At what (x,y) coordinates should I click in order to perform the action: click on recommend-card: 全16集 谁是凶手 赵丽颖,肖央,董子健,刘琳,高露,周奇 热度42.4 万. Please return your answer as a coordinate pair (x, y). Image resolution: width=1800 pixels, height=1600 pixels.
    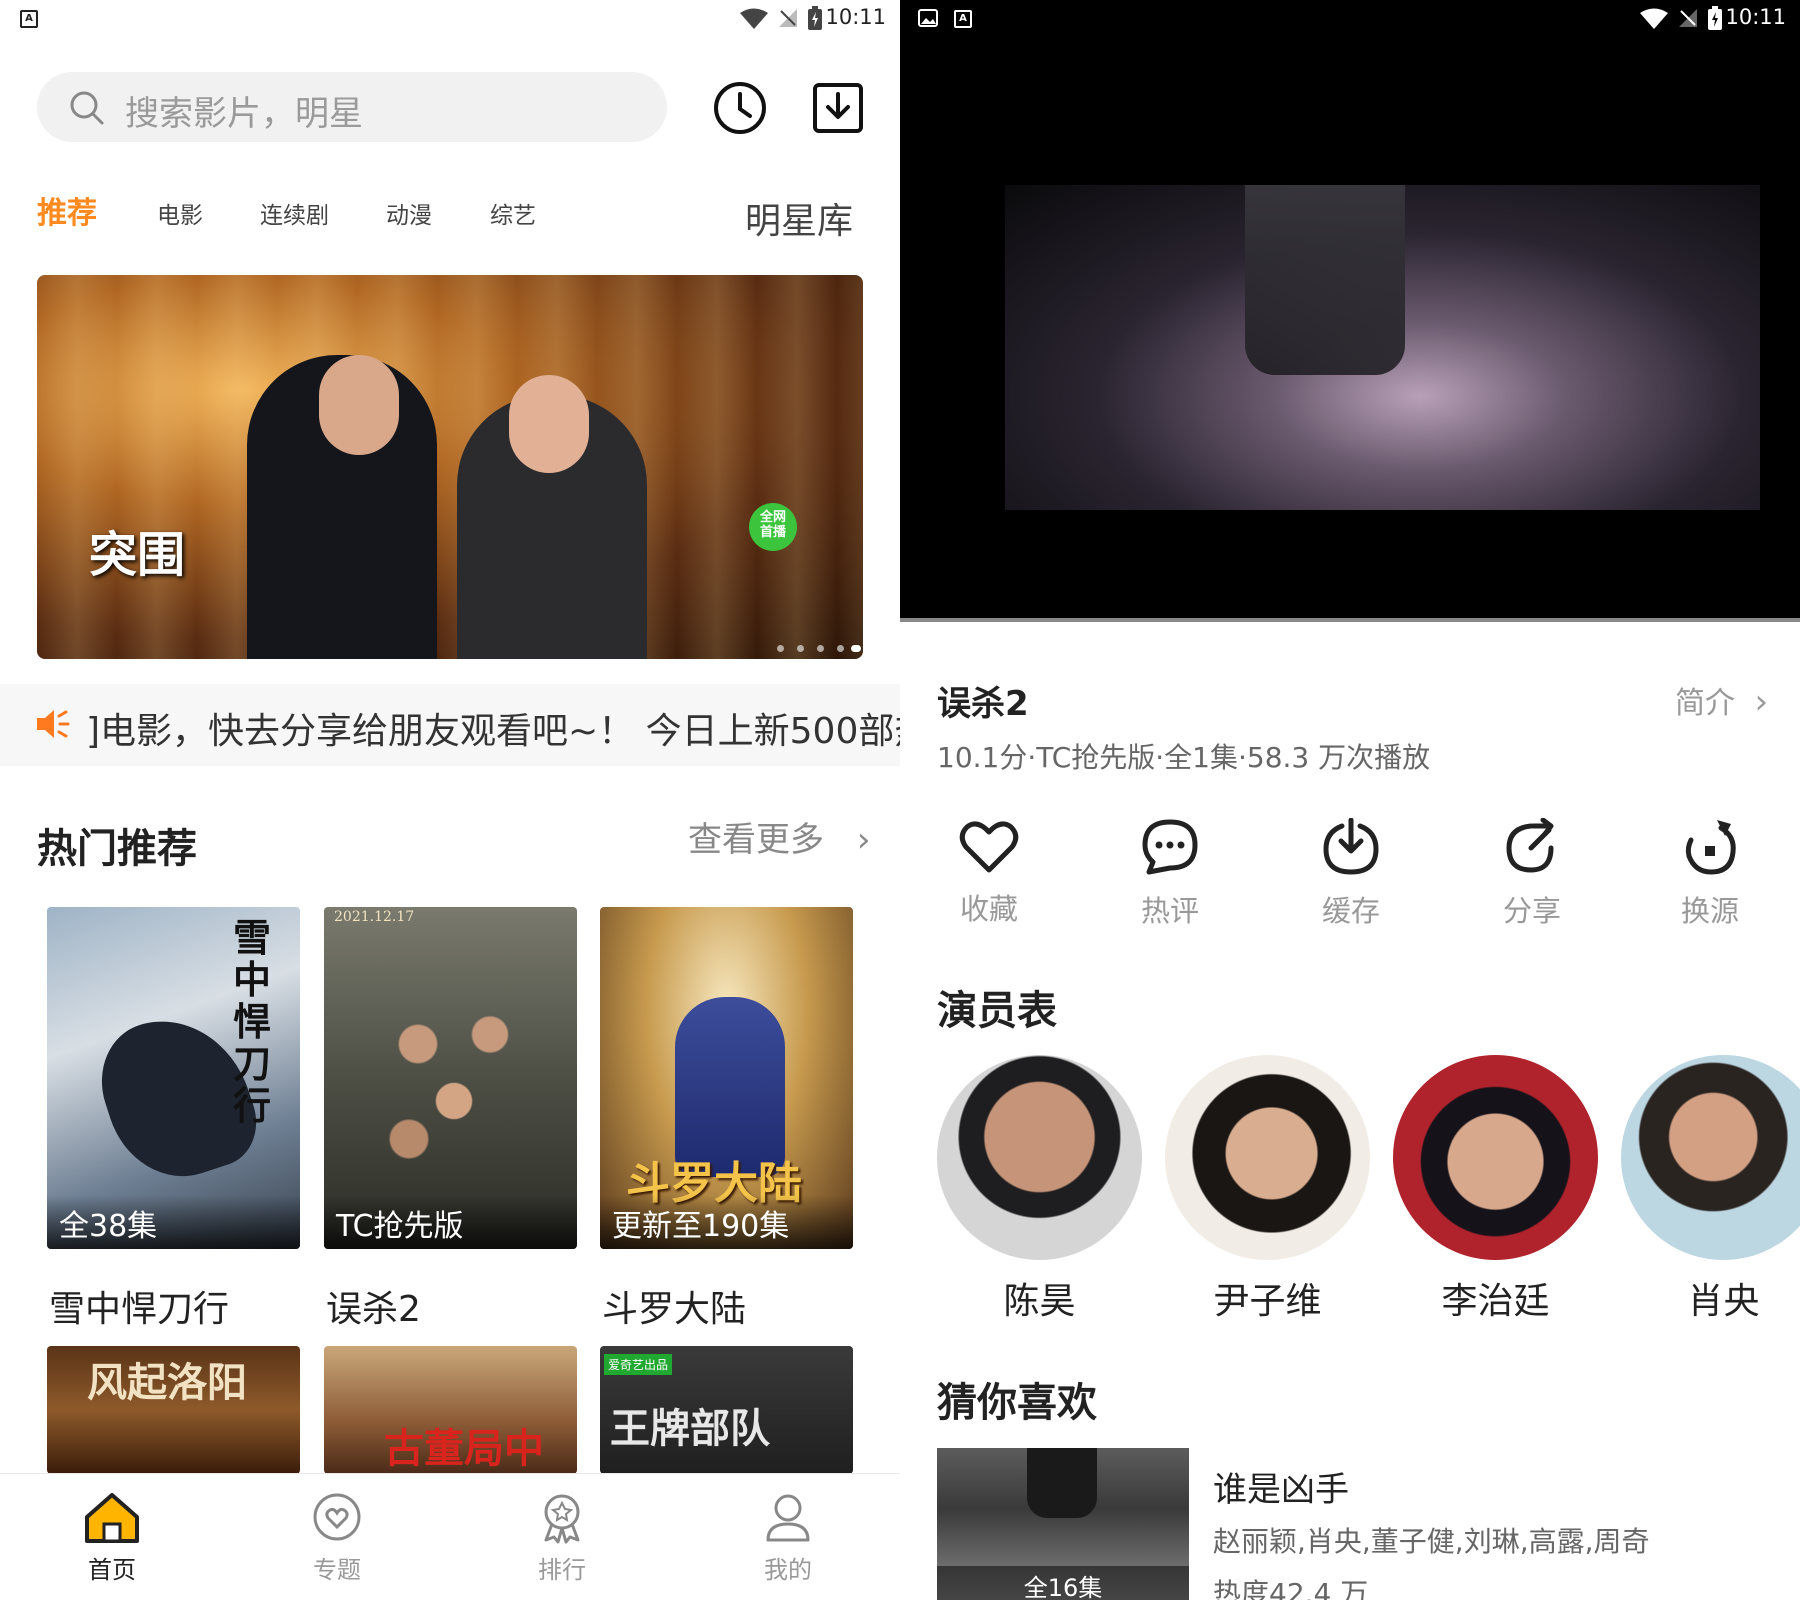
    Looking at the image, I should click on (1350, 1524).